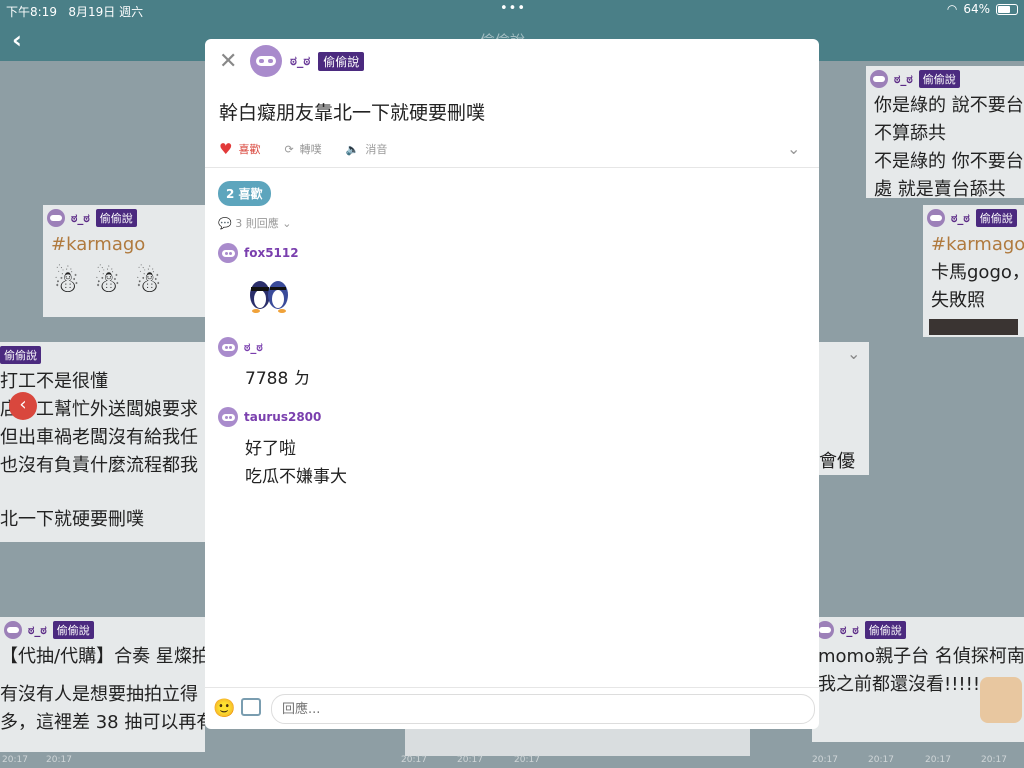  I want to click on wifi-icon: ◠, so click(952, 9).